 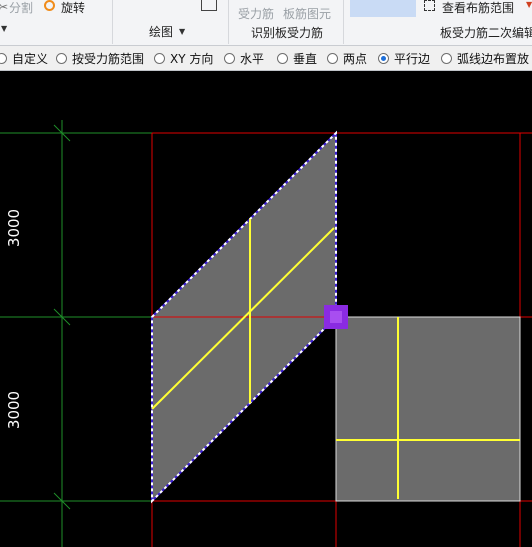 I want to click on force-rebar-button: 受力筋, so click(x=256, y=13).